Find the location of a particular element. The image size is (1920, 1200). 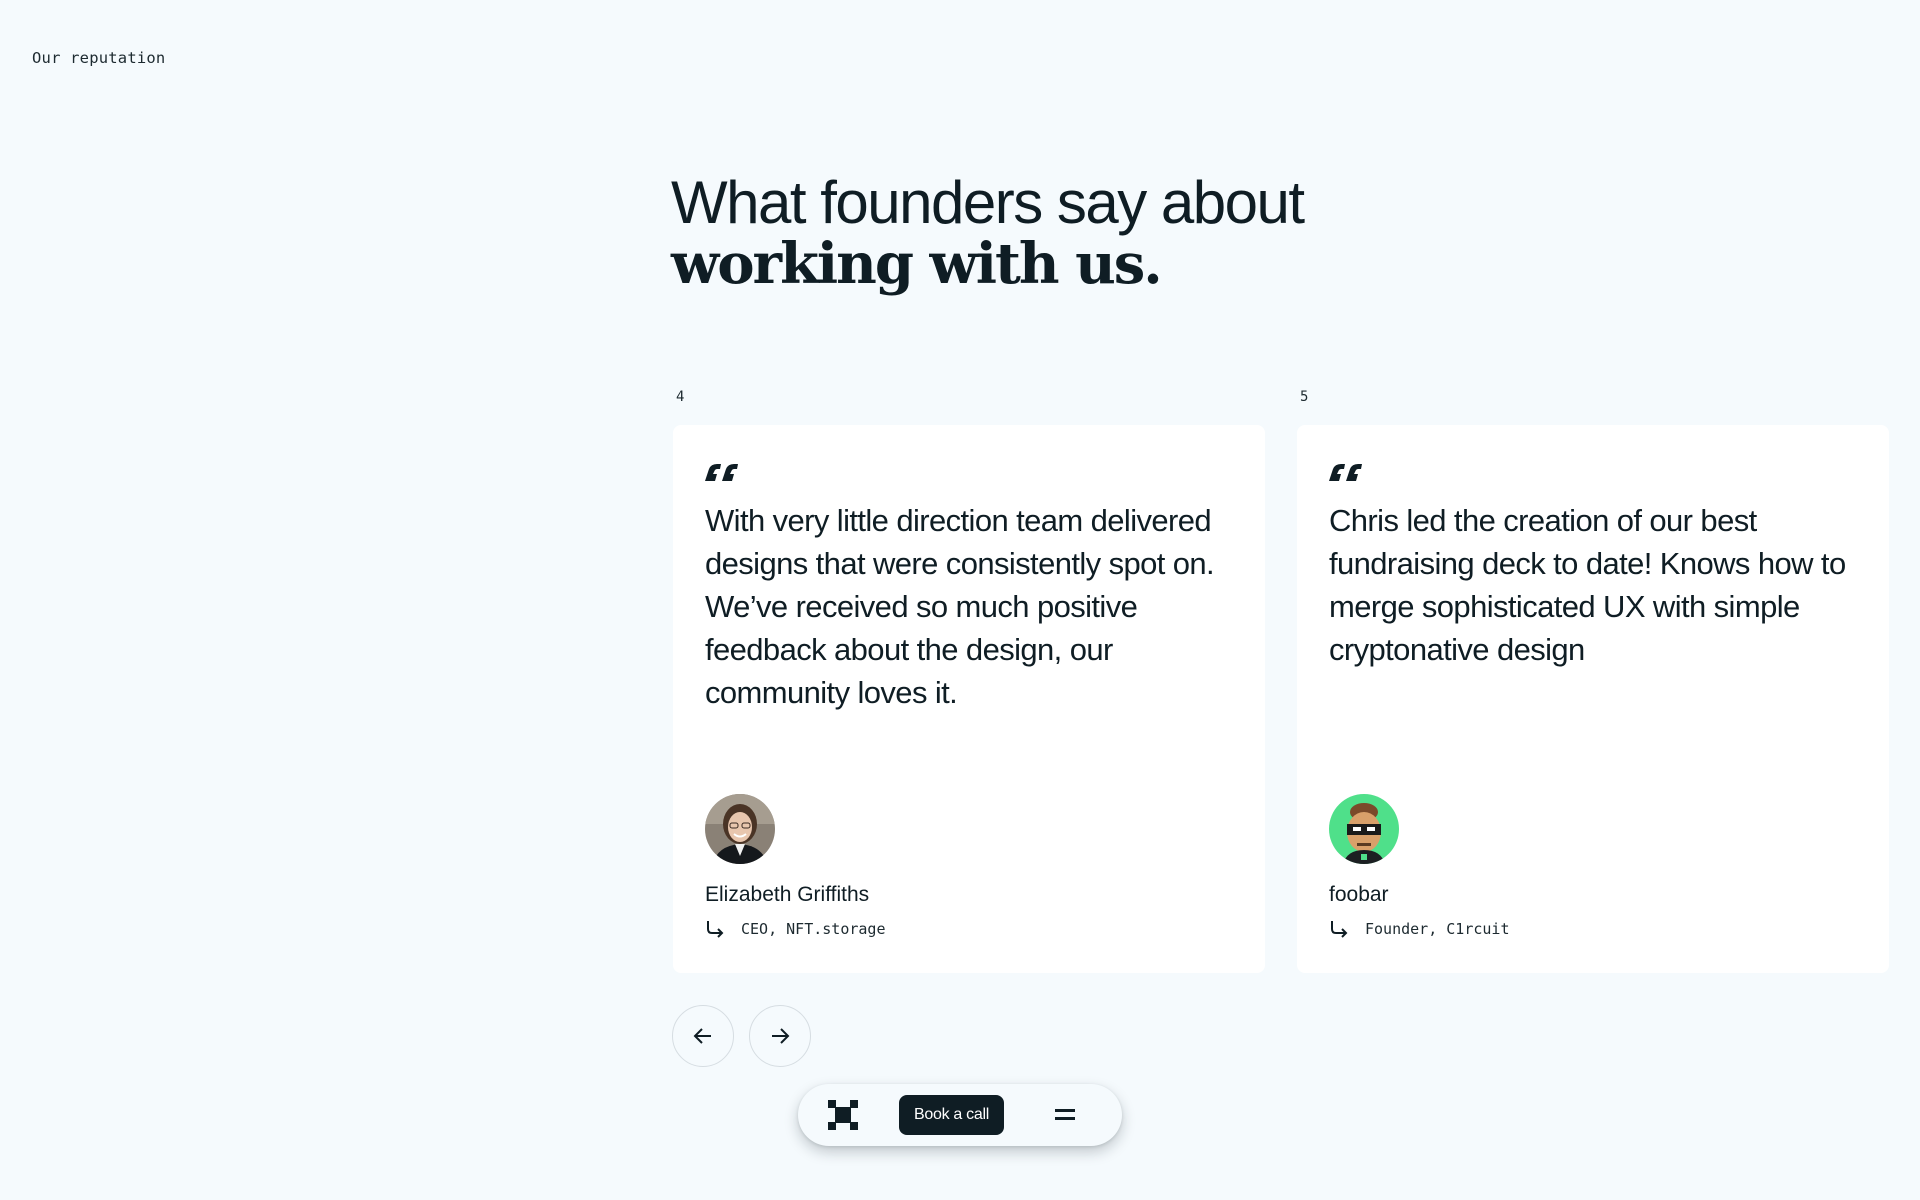

menu-icon is located at coordinates (1065, 1114).